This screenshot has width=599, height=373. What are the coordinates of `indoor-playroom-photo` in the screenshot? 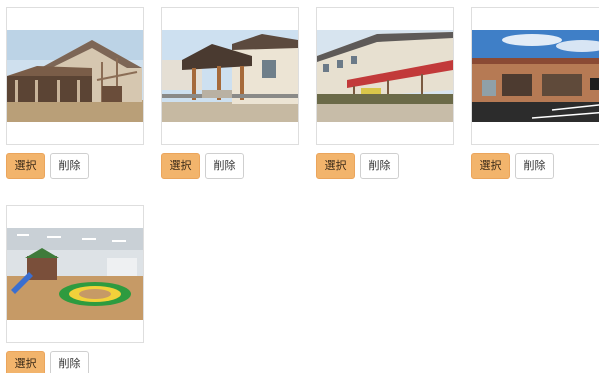 It's located at (75, 274).